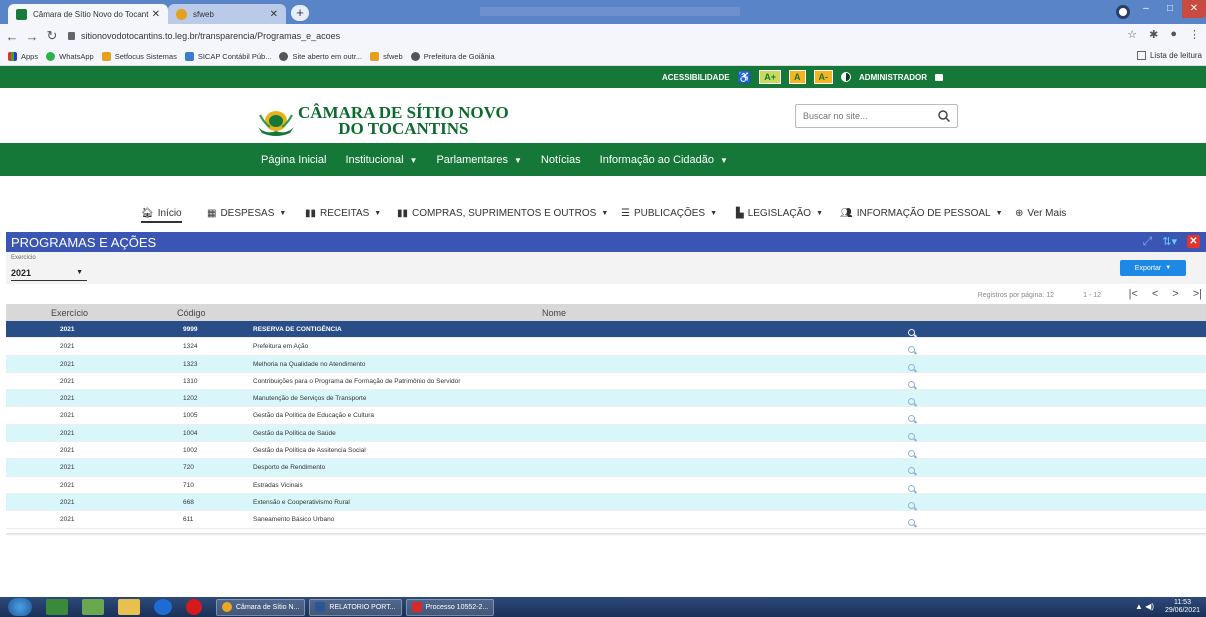 The width and height of the screenshot is (1206, 617). Describe the element at coordinates (606, 485) in the screenshot. I see `table-row: 2021 710 Estradas Vicinais` at that location.